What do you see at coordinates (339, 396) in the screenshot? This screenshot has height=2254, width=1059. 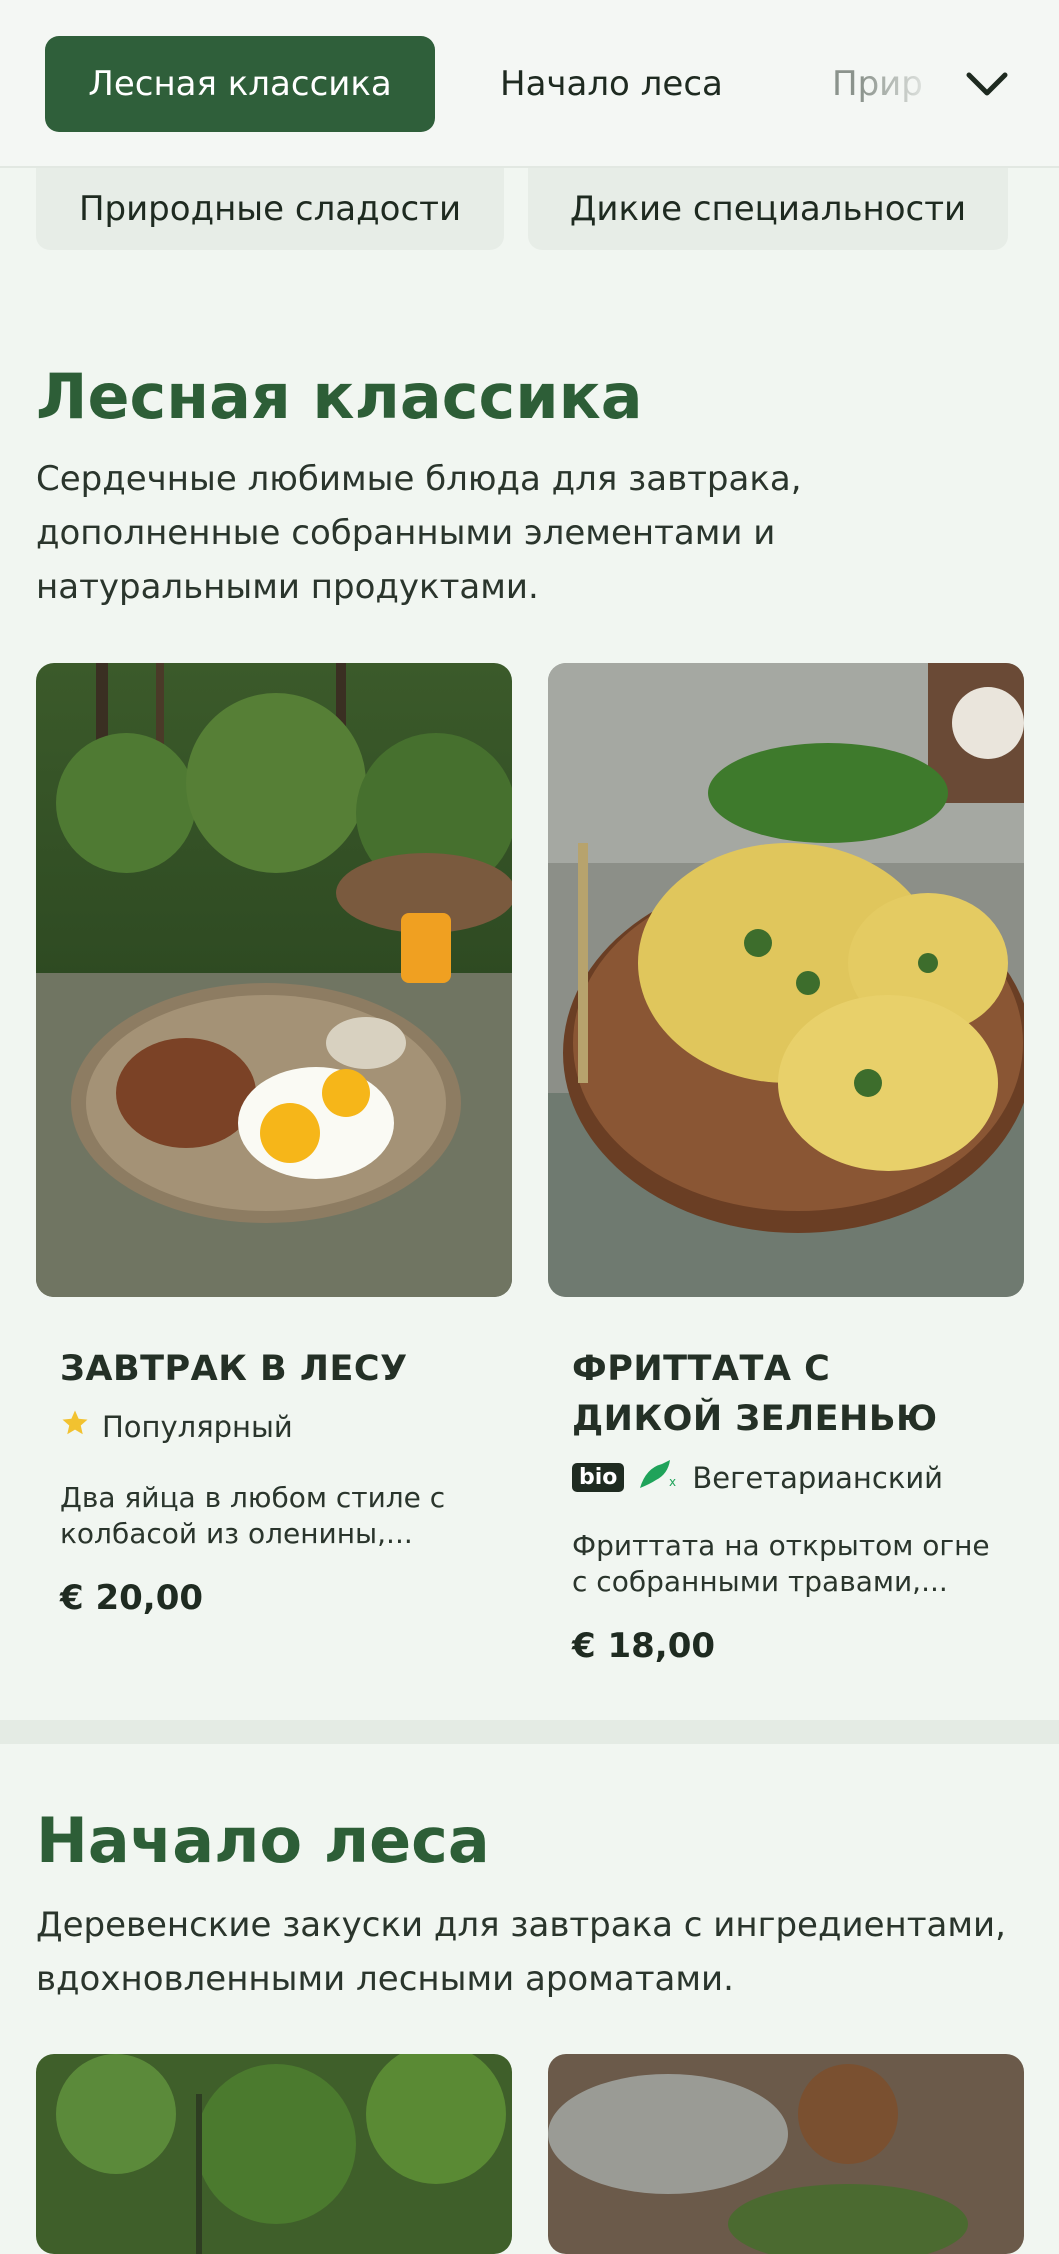 I see `section-title: Лесная классика` at bounding box center [339, 396].